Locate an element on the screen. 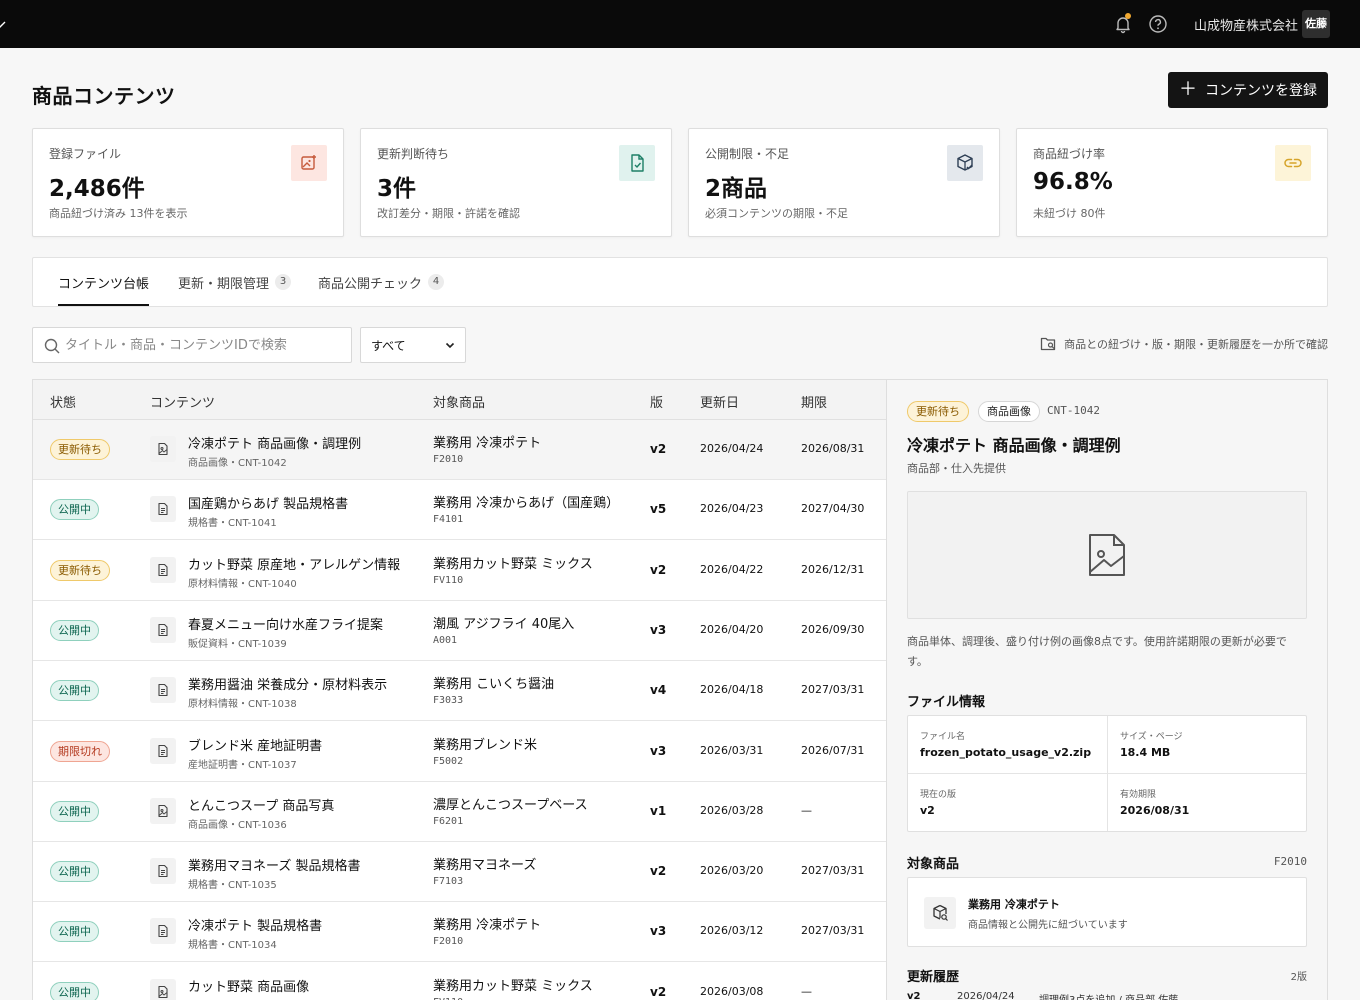  column-status: 状態 is located at coordinates (63, 401).